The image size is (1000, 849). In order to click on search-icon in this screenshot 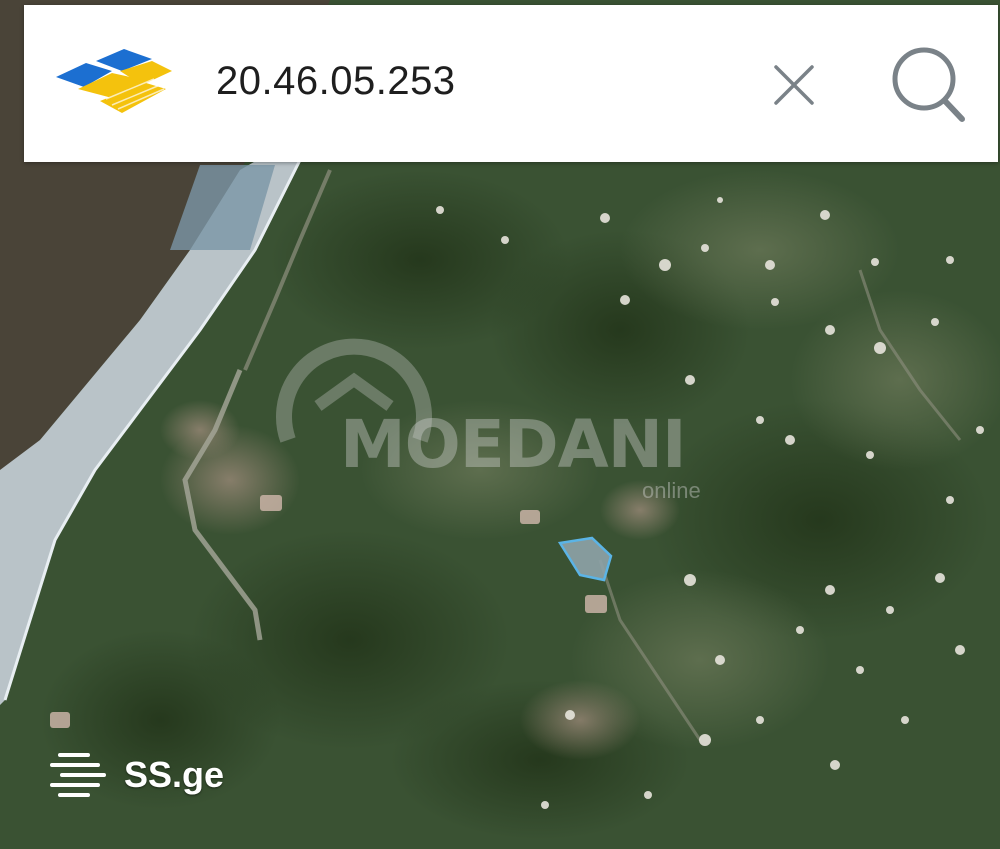, I will do `click(929, 85)`.